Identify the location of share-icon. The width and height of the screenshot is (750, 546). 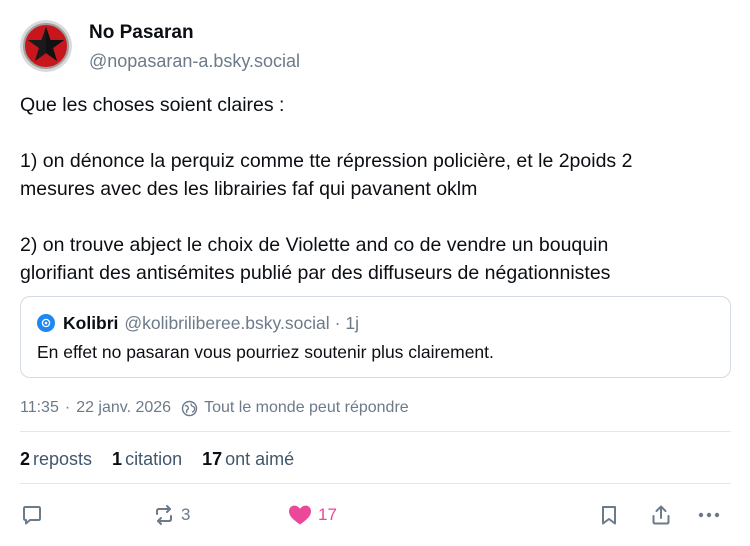
(661, 515).